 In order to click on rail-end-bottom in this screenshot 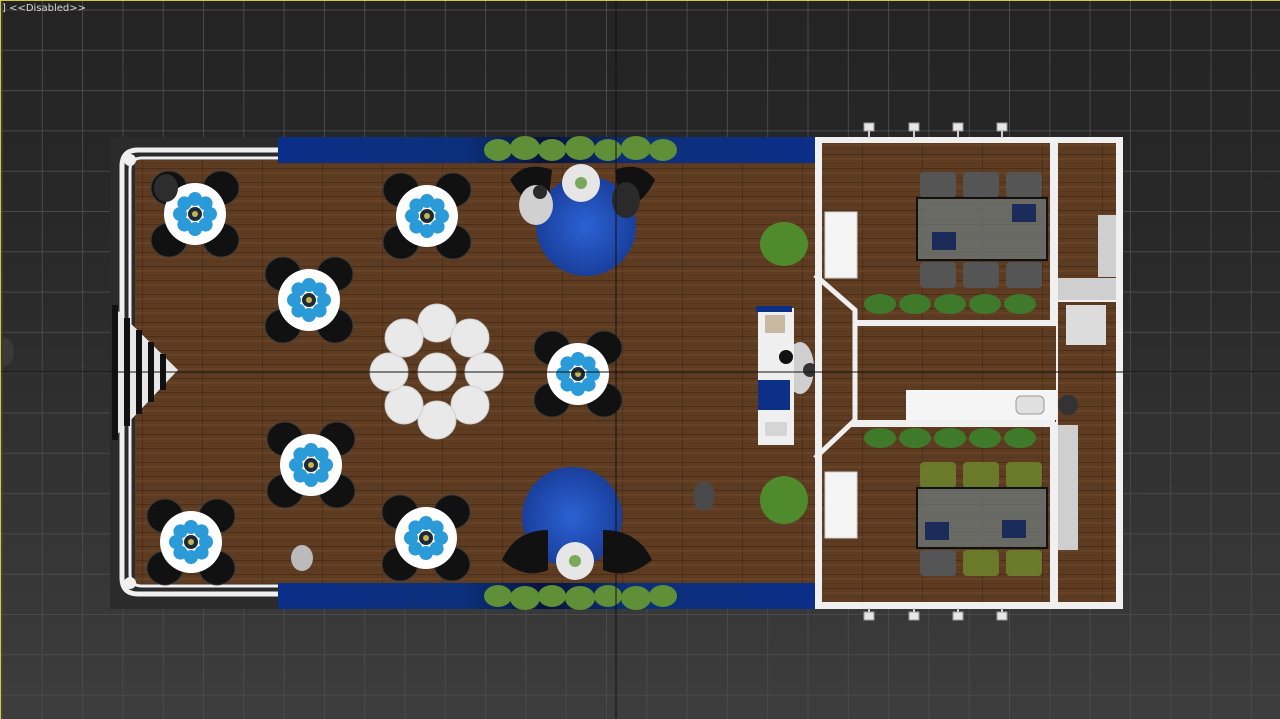, I will do `click(130, 583)`.